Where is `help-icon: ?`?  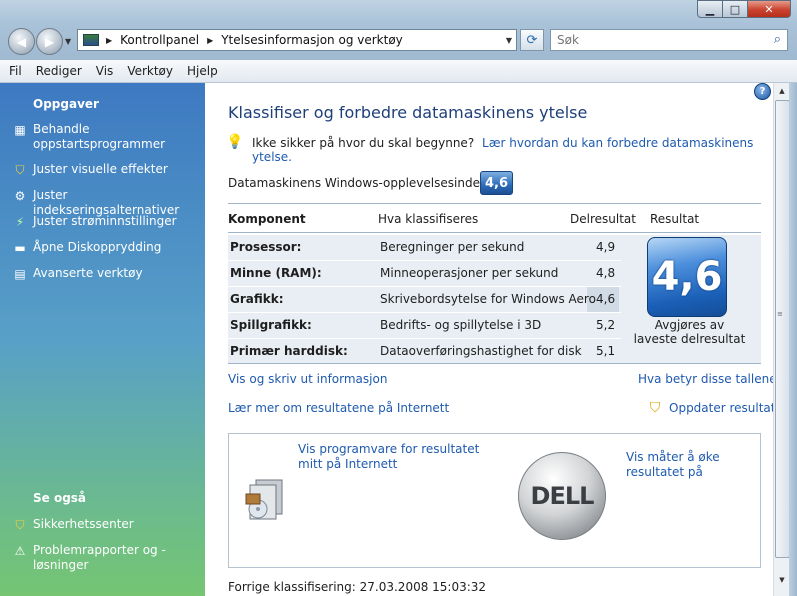
help-icon: ? is located at coordinates (762, 91).